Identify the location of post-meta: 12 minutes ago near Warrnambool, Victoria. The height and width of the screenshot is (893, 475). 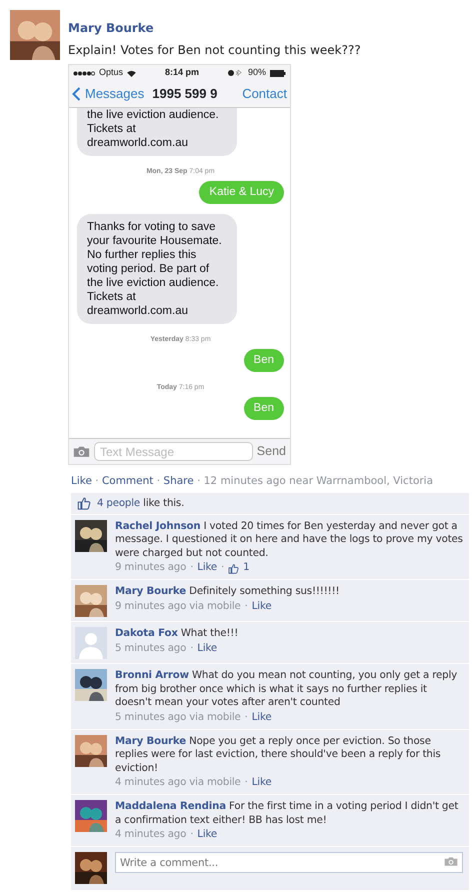
(319, 480).